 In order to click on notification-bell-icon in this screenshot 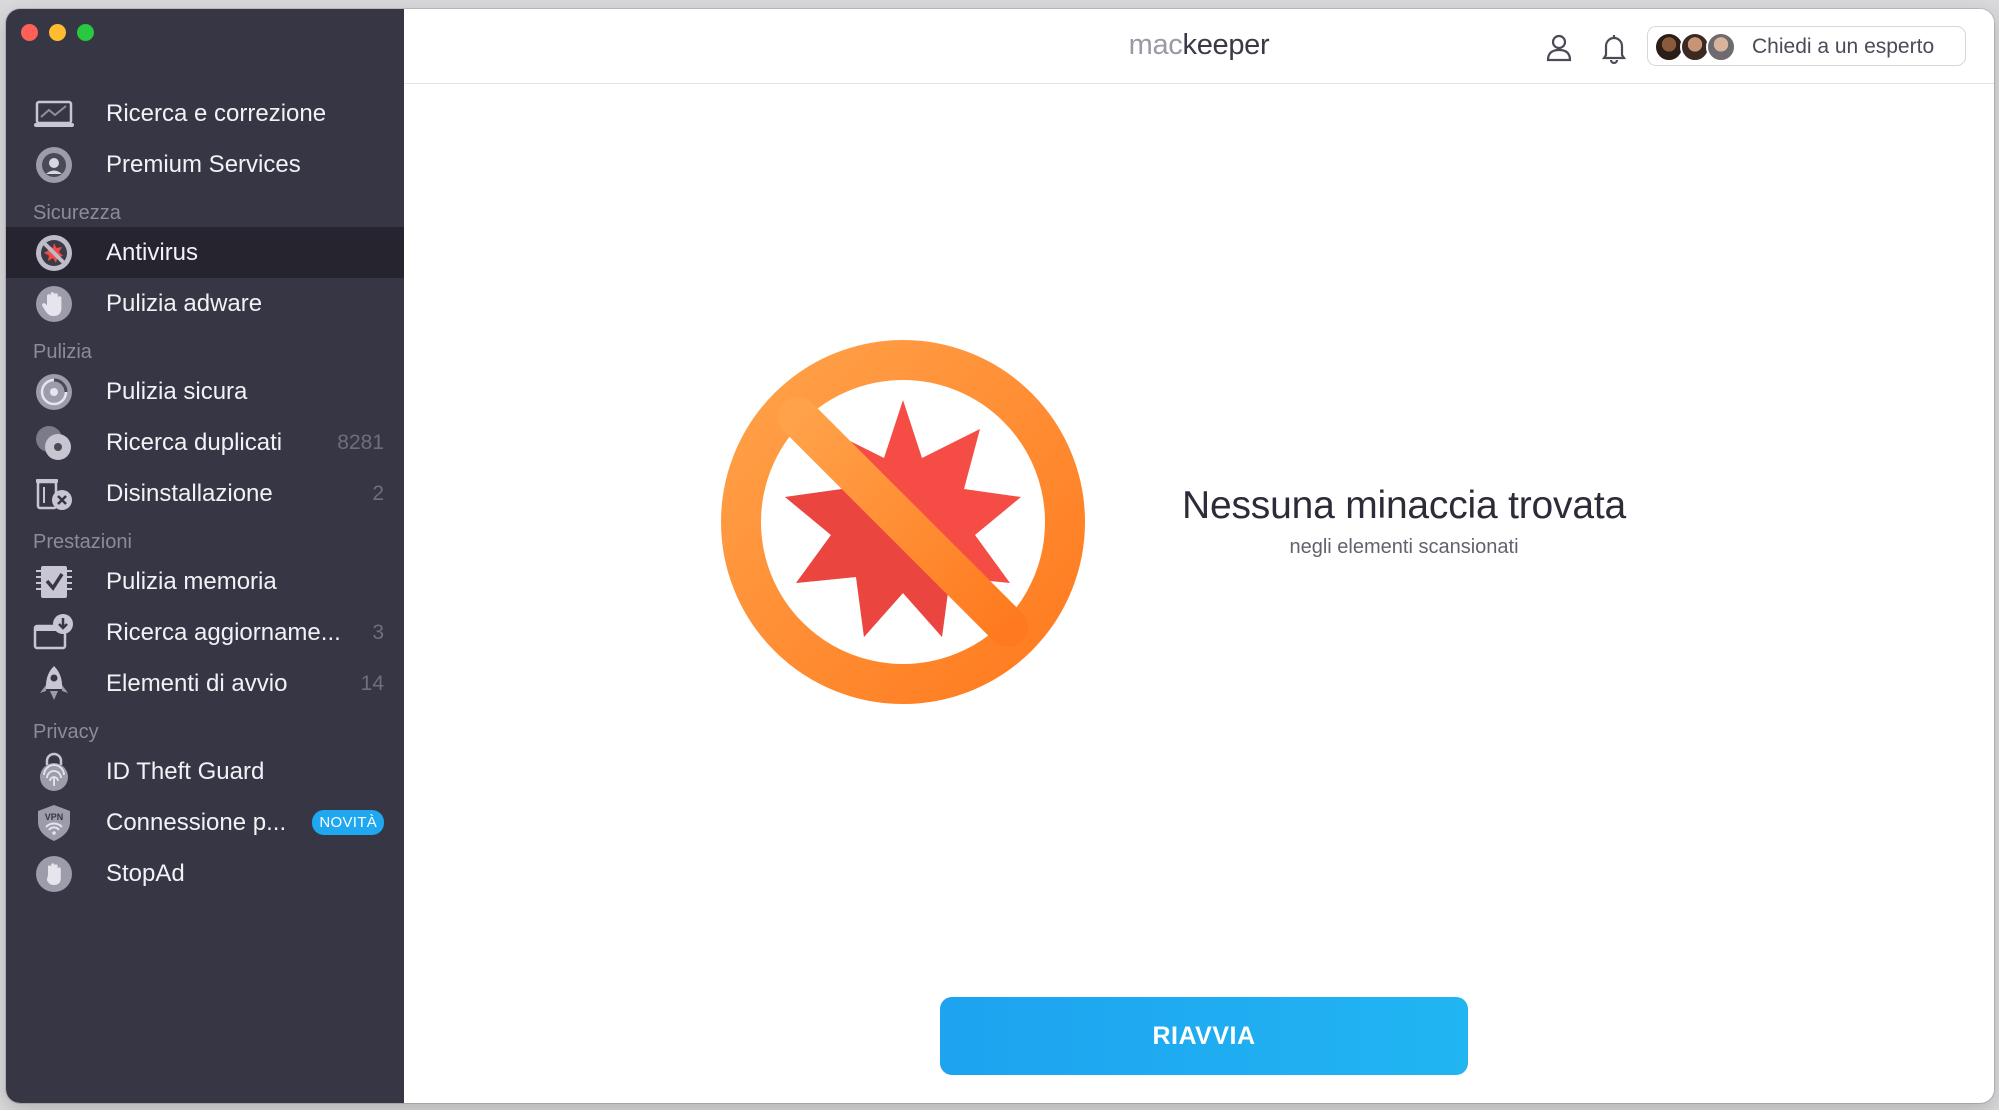, I will do `click(1614, 48)`.